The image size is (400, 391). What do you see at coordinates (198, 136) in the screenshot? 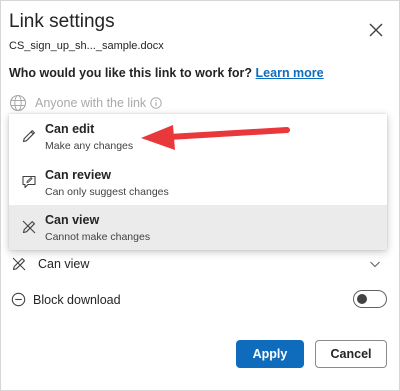
I see `menu-option-can-edit: Can edit Make any changes` at bounding box center [198, 136].